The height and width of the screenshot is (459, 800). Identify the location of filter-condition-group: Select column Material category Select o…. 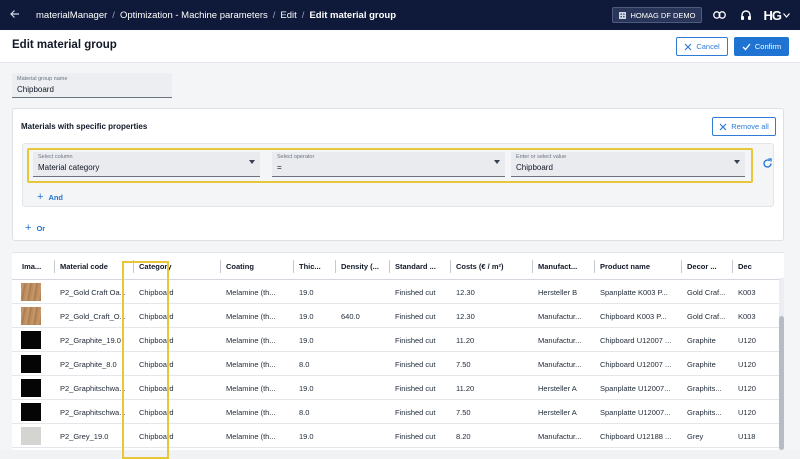
(398, 175).